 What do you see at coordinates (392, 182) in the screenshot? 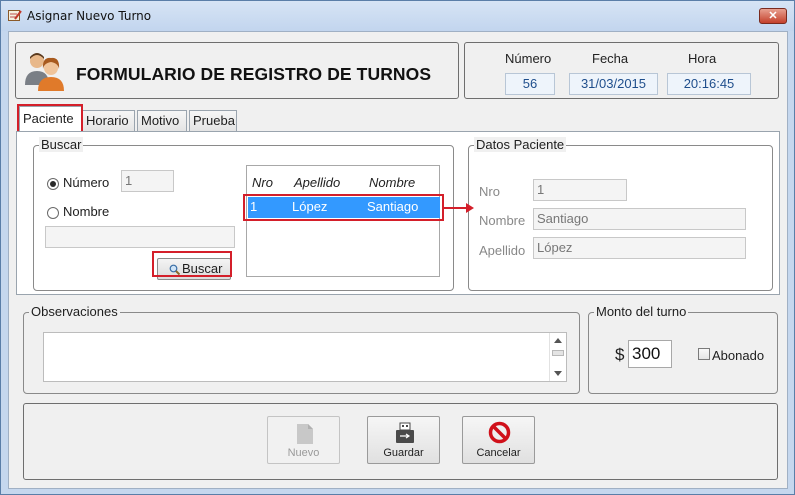
I see `grid-header-nombre: Nombre` at bounding box center [392, 182].